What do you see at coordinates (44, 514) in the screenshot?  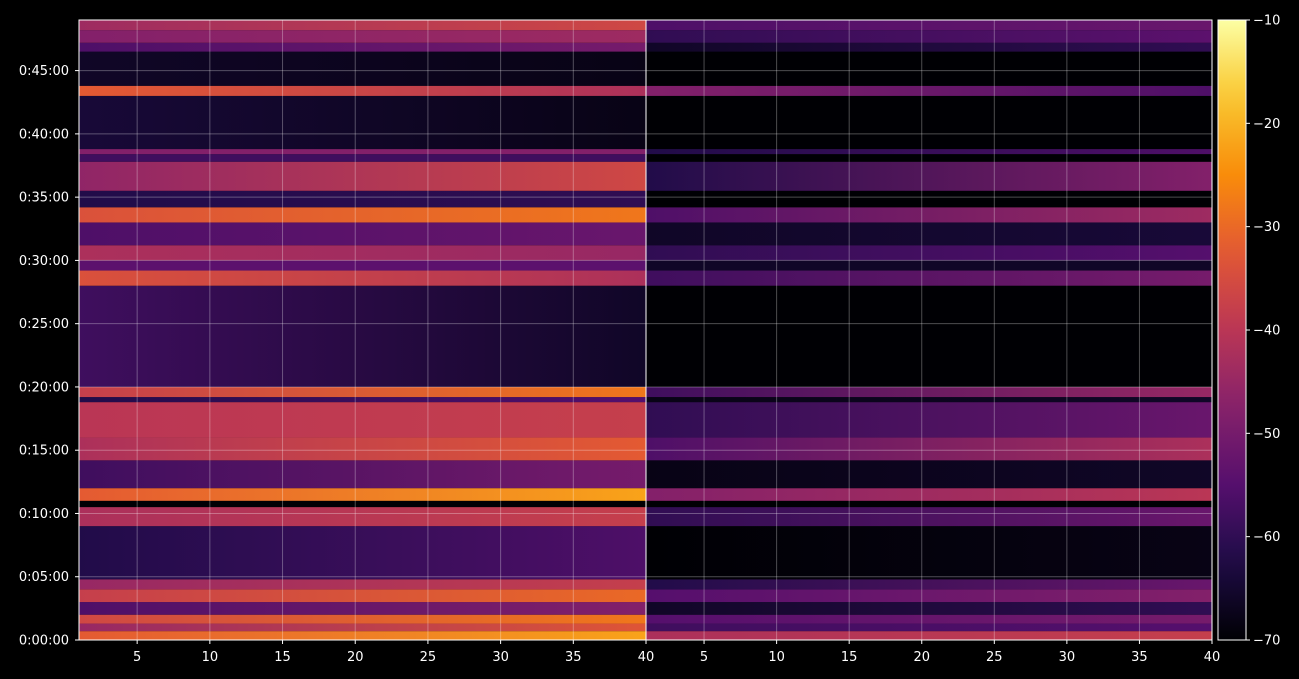 I see `y-tick-label: 0:10:00` at bounding box center [44, 514].